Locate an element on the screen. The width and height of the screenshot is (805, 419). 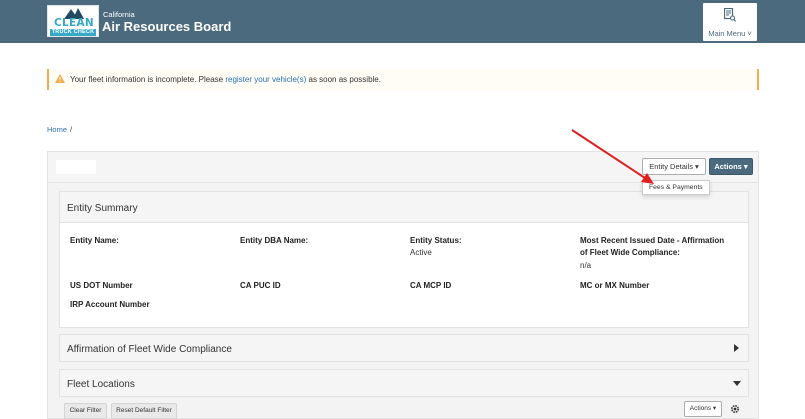
fleet-locations-section-toggle: Fleet Locations is located at coordinates (404, 383).